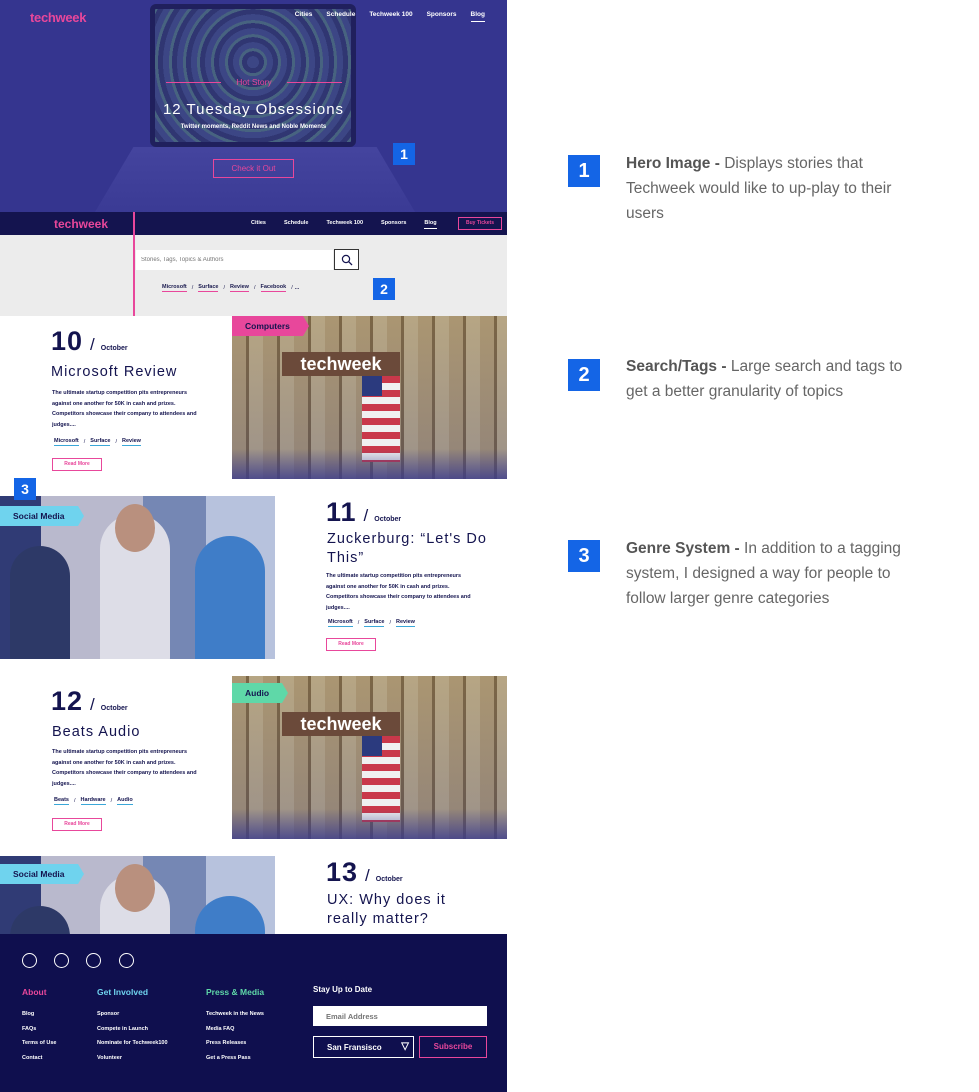 The image size is (979, 1092). What do you see at coordinates (25, 489) in the screenshot?
I see `marker-3: 3` at bounding box center [25, 489].